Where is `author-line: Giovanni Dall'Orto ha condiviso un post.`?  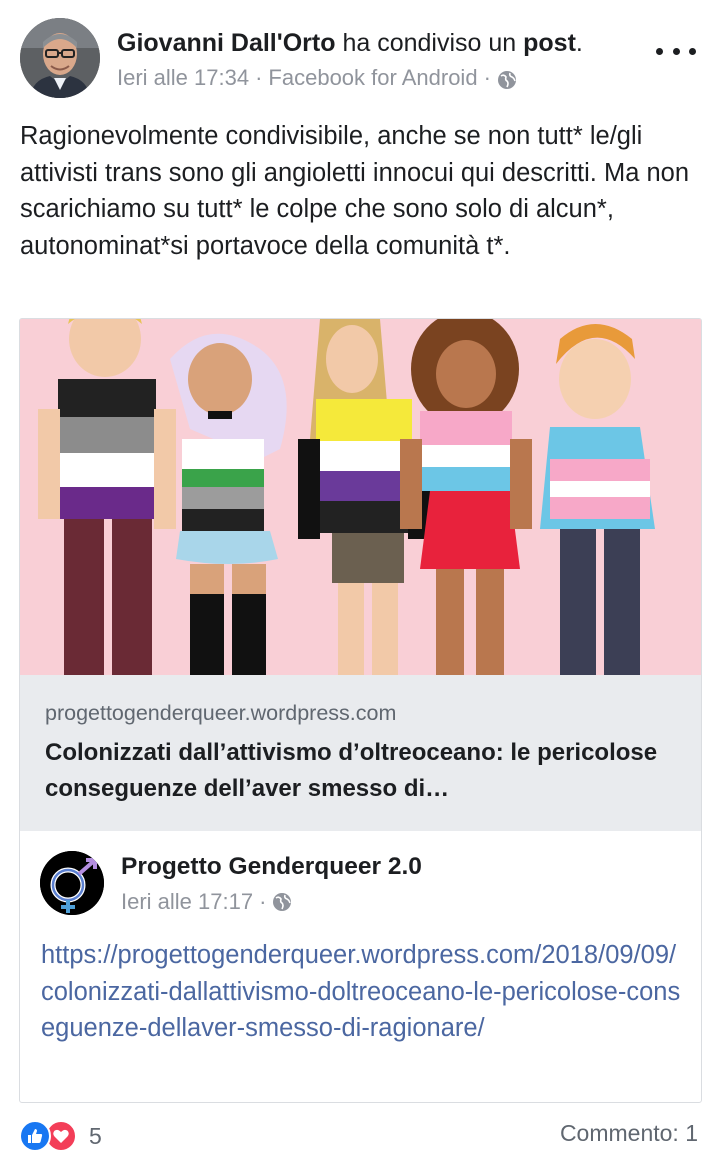 author-line: Giovanni Dall'Orto ha condiviso un post. is located at coordinates (350, 43).